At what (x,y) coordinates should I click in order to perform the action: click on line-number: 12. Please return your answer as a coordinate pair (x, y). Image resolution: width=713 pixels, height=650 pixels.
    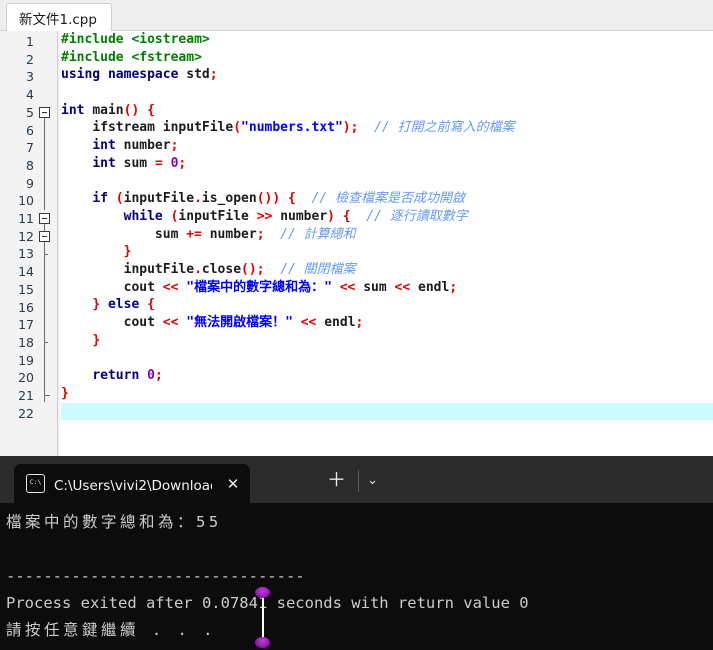
    Looking at the image, I should click on (26, 236).